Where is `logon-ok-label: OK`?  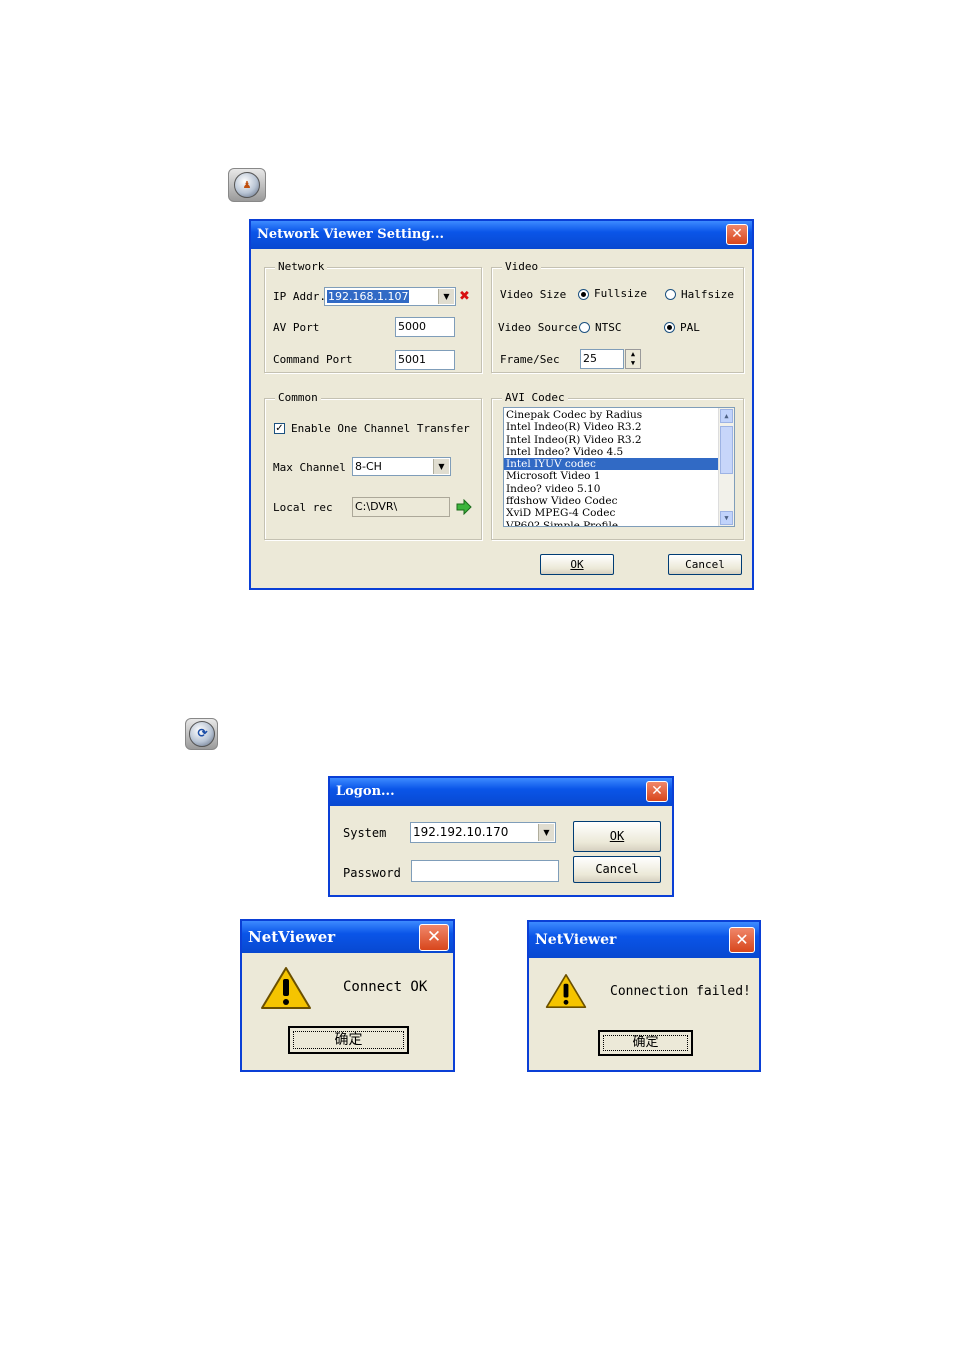 logon-ok-label: OK is located at coordinates (617, 836).